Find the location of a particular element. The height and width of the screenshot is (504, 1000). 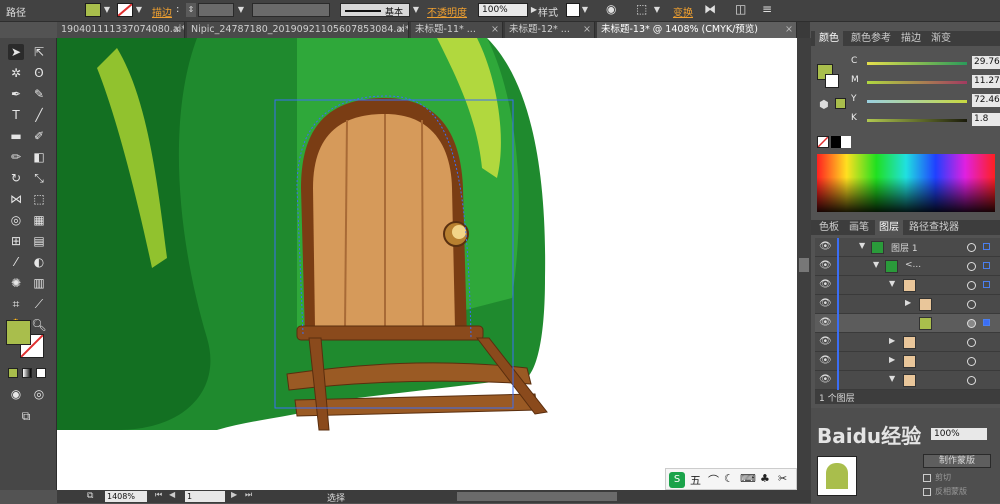

selection-tool-icon: ➤ is located at coordinates (16, 52).